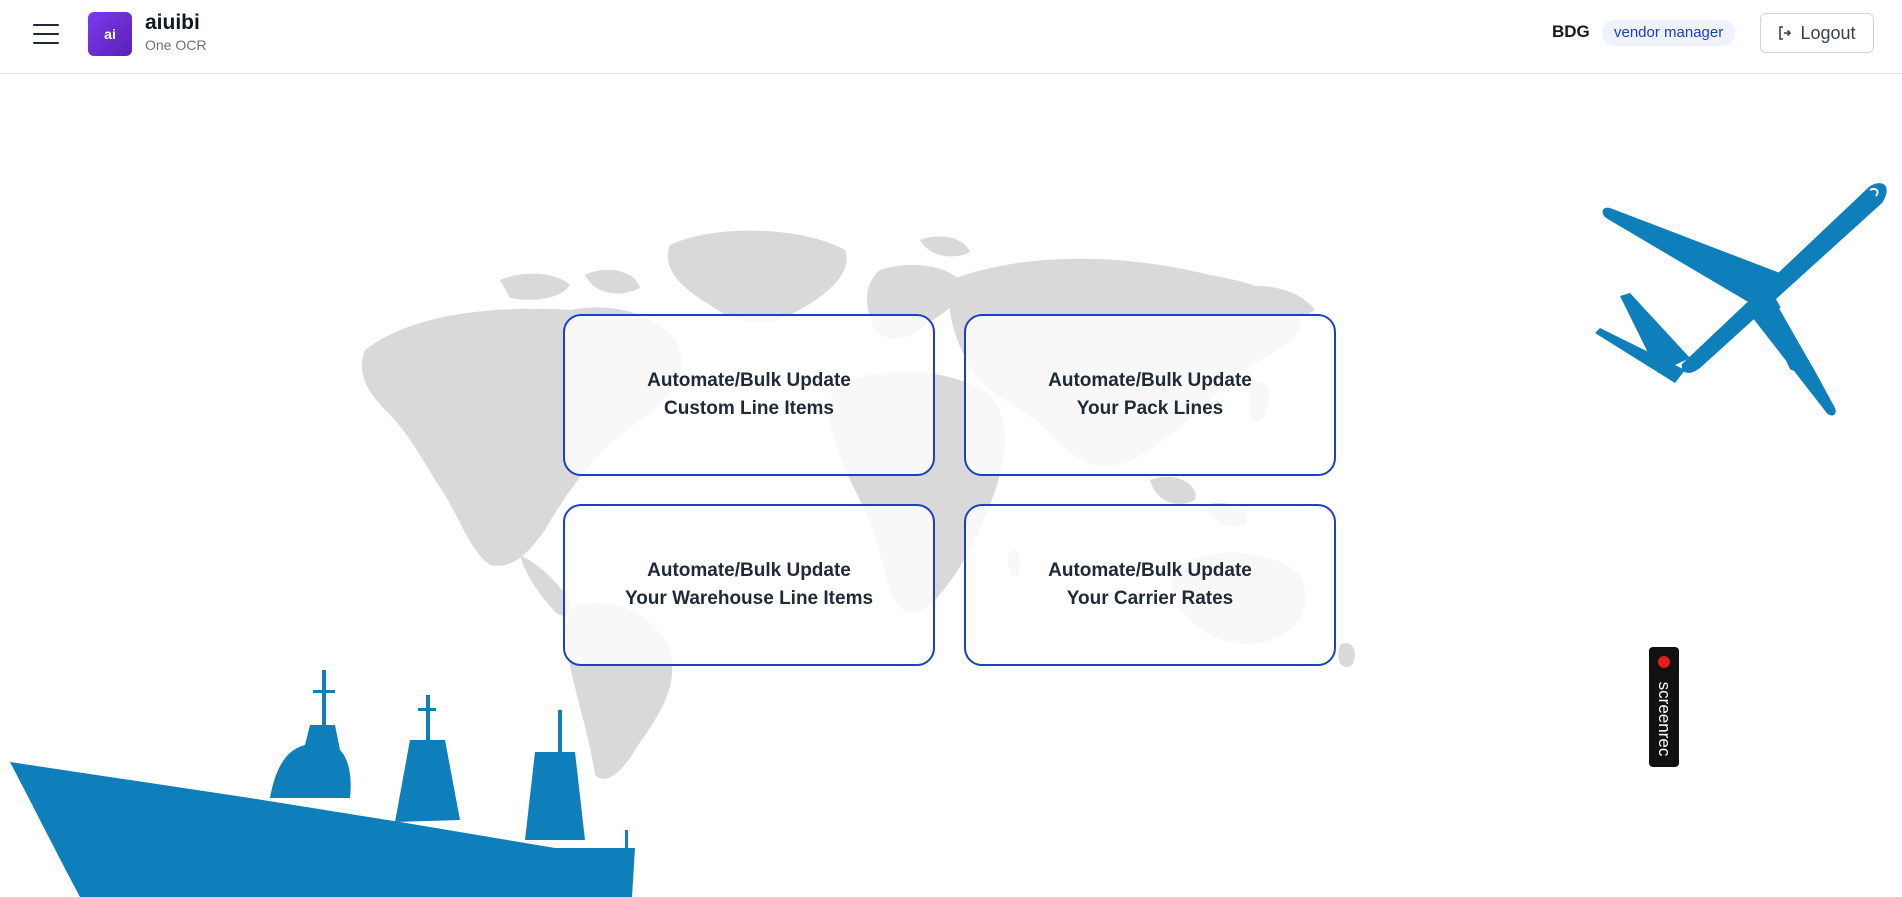  I want to click on card-title-line2: Custom Line Items, so click(749, 408).